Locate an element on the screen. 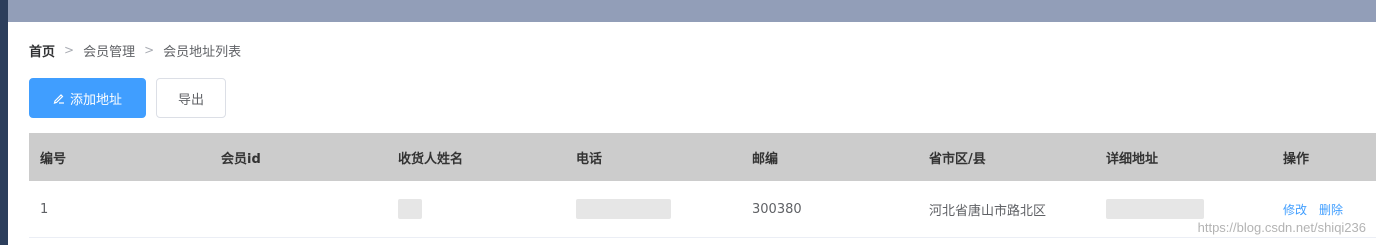 The width and height of the screenshot is (1376, 245). column-header-receiver-name: 收货人姓名 is located at coordinates (431, 159).